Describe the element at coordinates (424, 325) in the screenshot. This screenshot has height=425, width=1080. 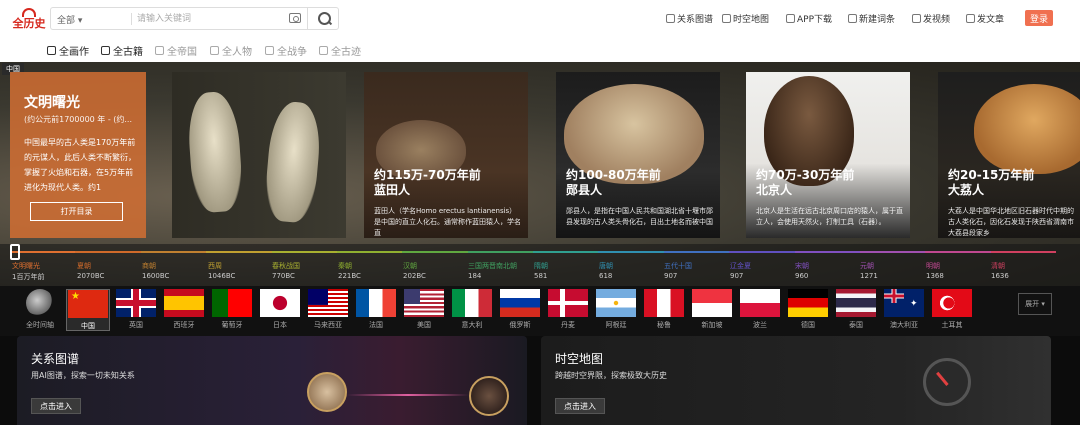
I see `country-label: 美国` at that location.